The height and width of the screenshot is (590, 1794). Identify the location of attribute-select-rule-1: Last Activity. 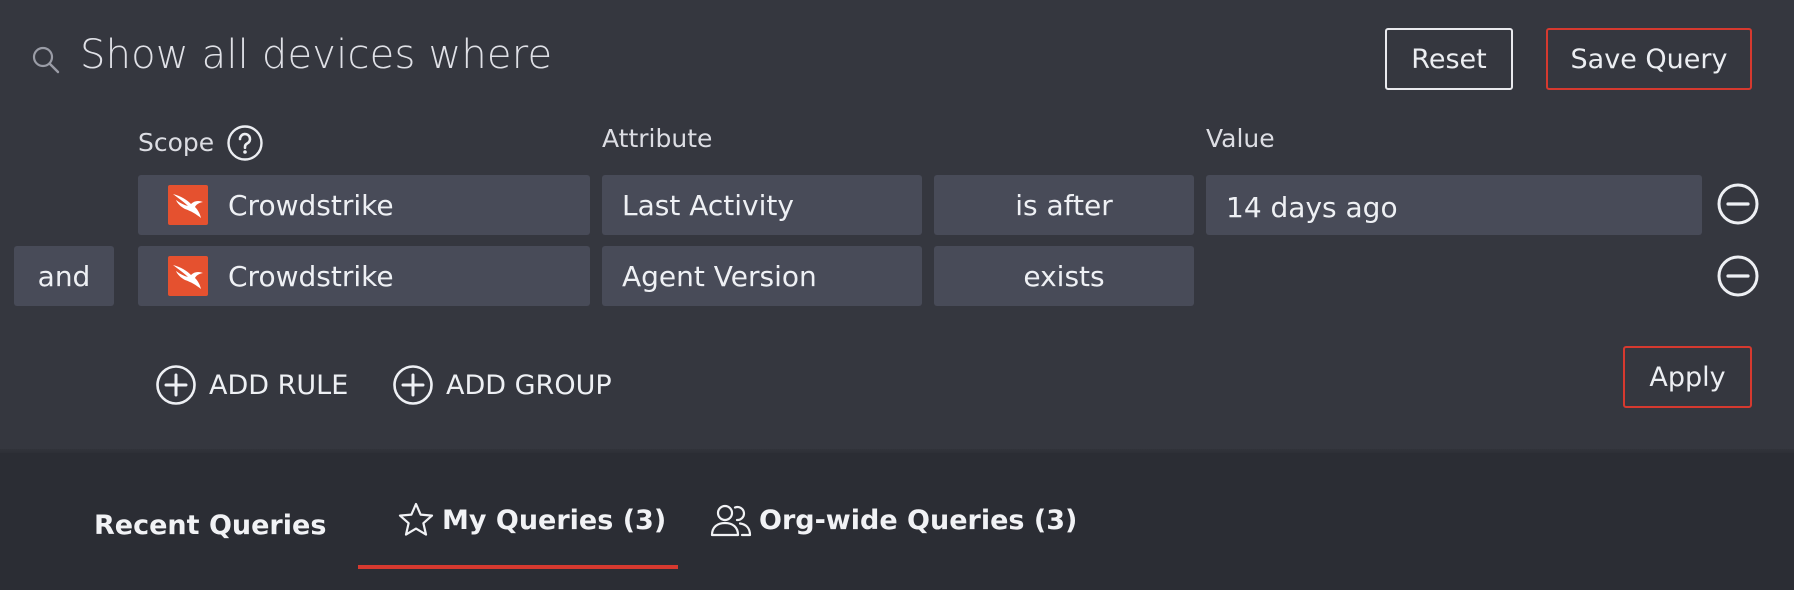
(762, 205).